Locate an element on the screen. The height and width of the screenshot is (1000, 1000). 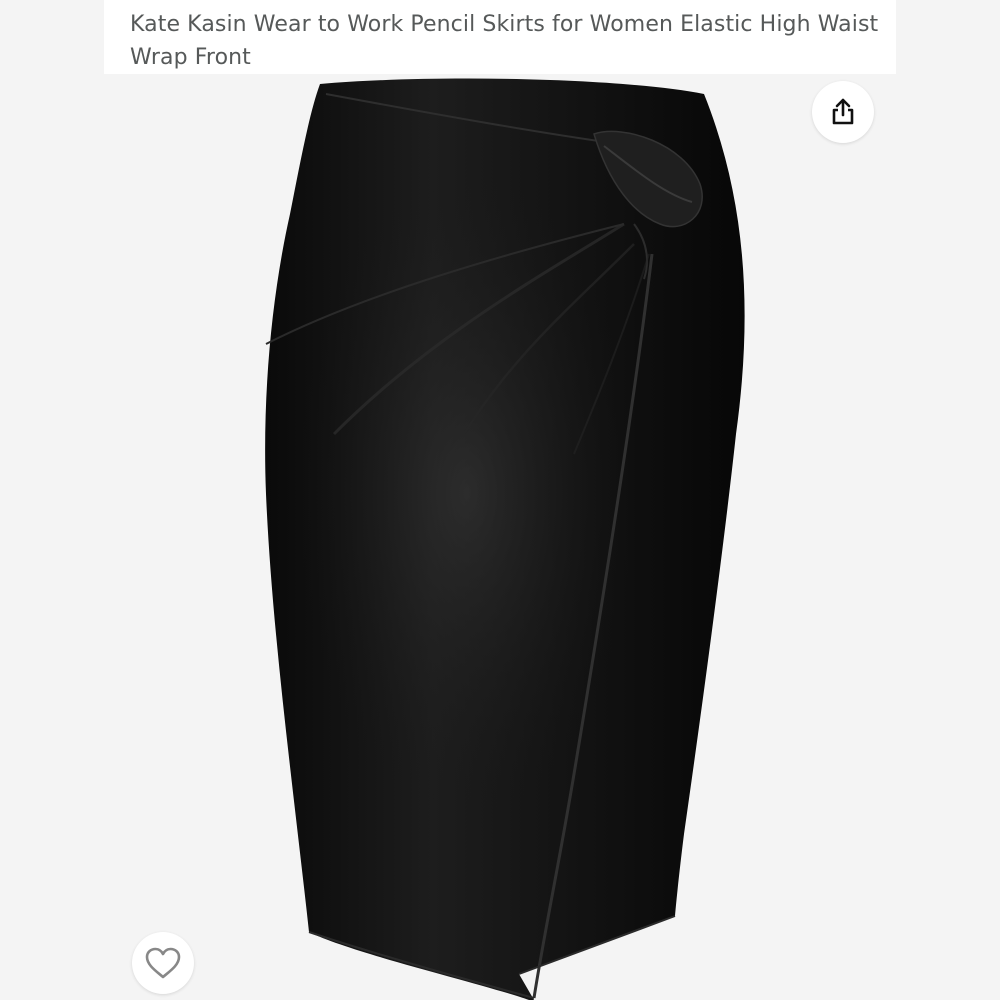
heart-outline-icon is located at coordinates (163, 963).